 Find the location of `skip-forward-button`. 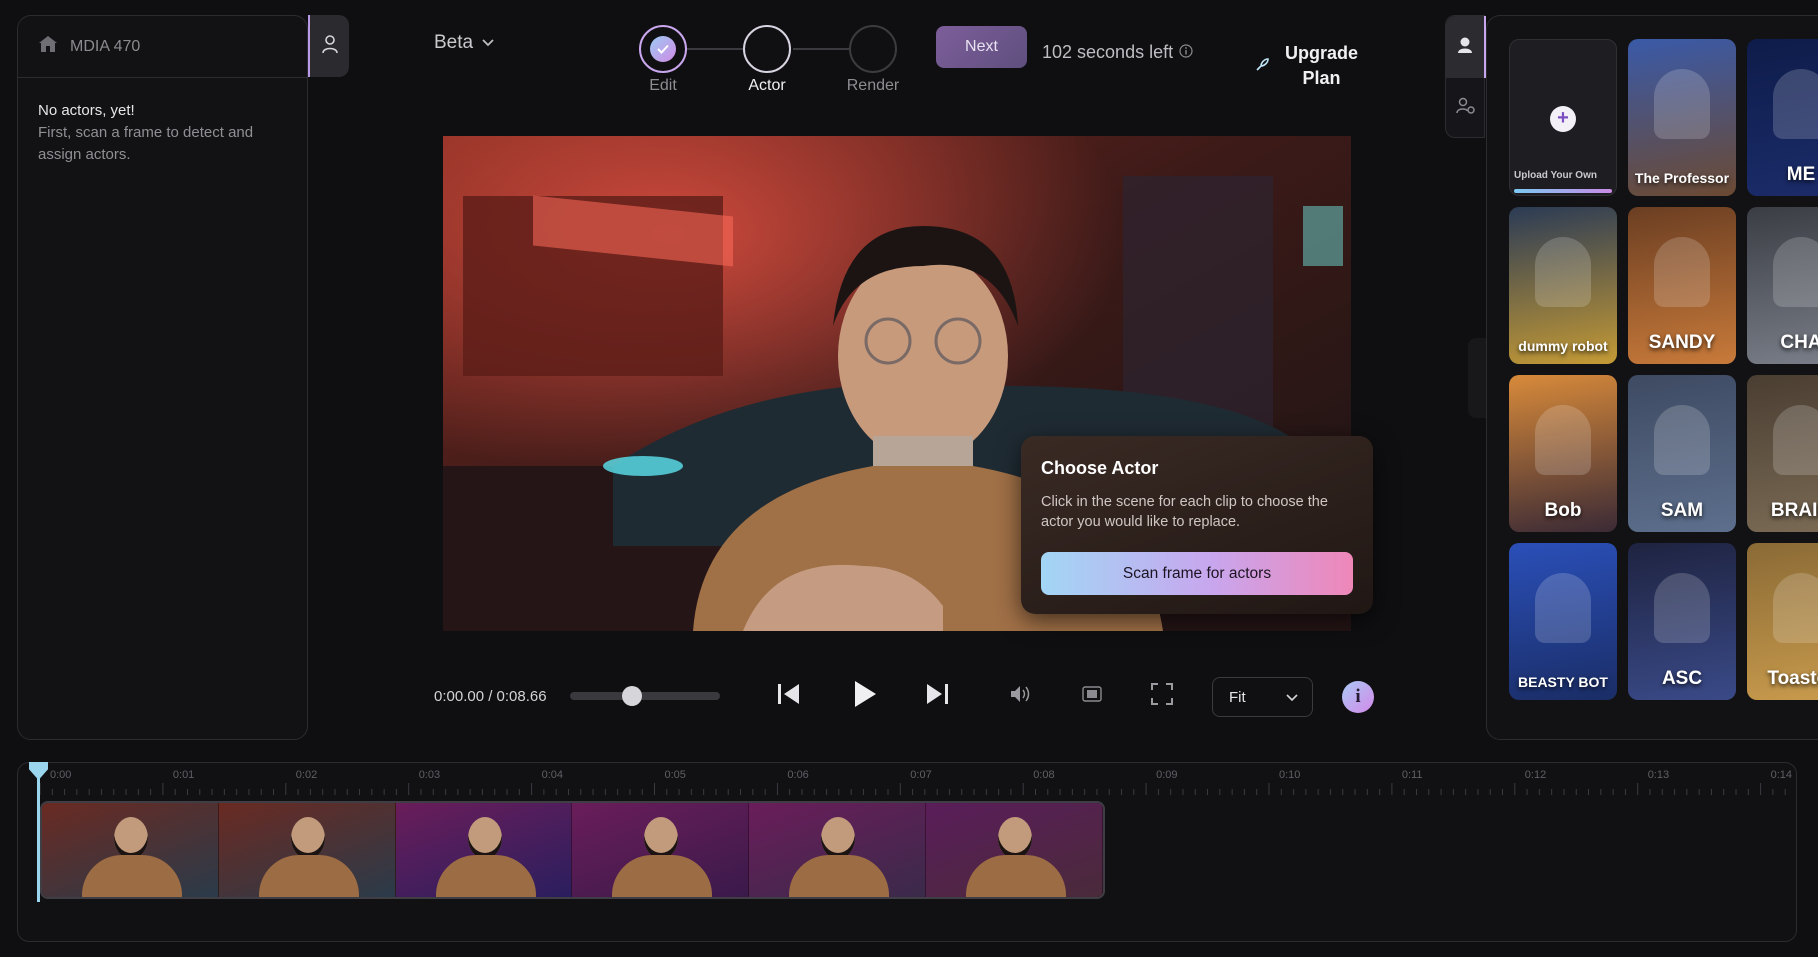

skip-forward-button is located at coordinates (937, 696).